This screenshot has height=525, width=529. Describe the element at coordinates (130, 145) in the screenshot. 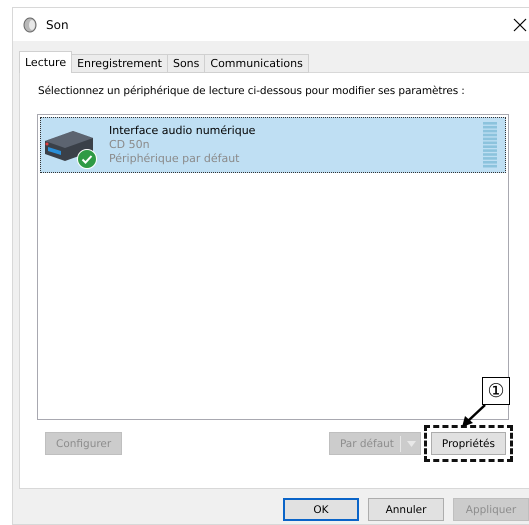

I see `device-model: CD 50n` at that location.